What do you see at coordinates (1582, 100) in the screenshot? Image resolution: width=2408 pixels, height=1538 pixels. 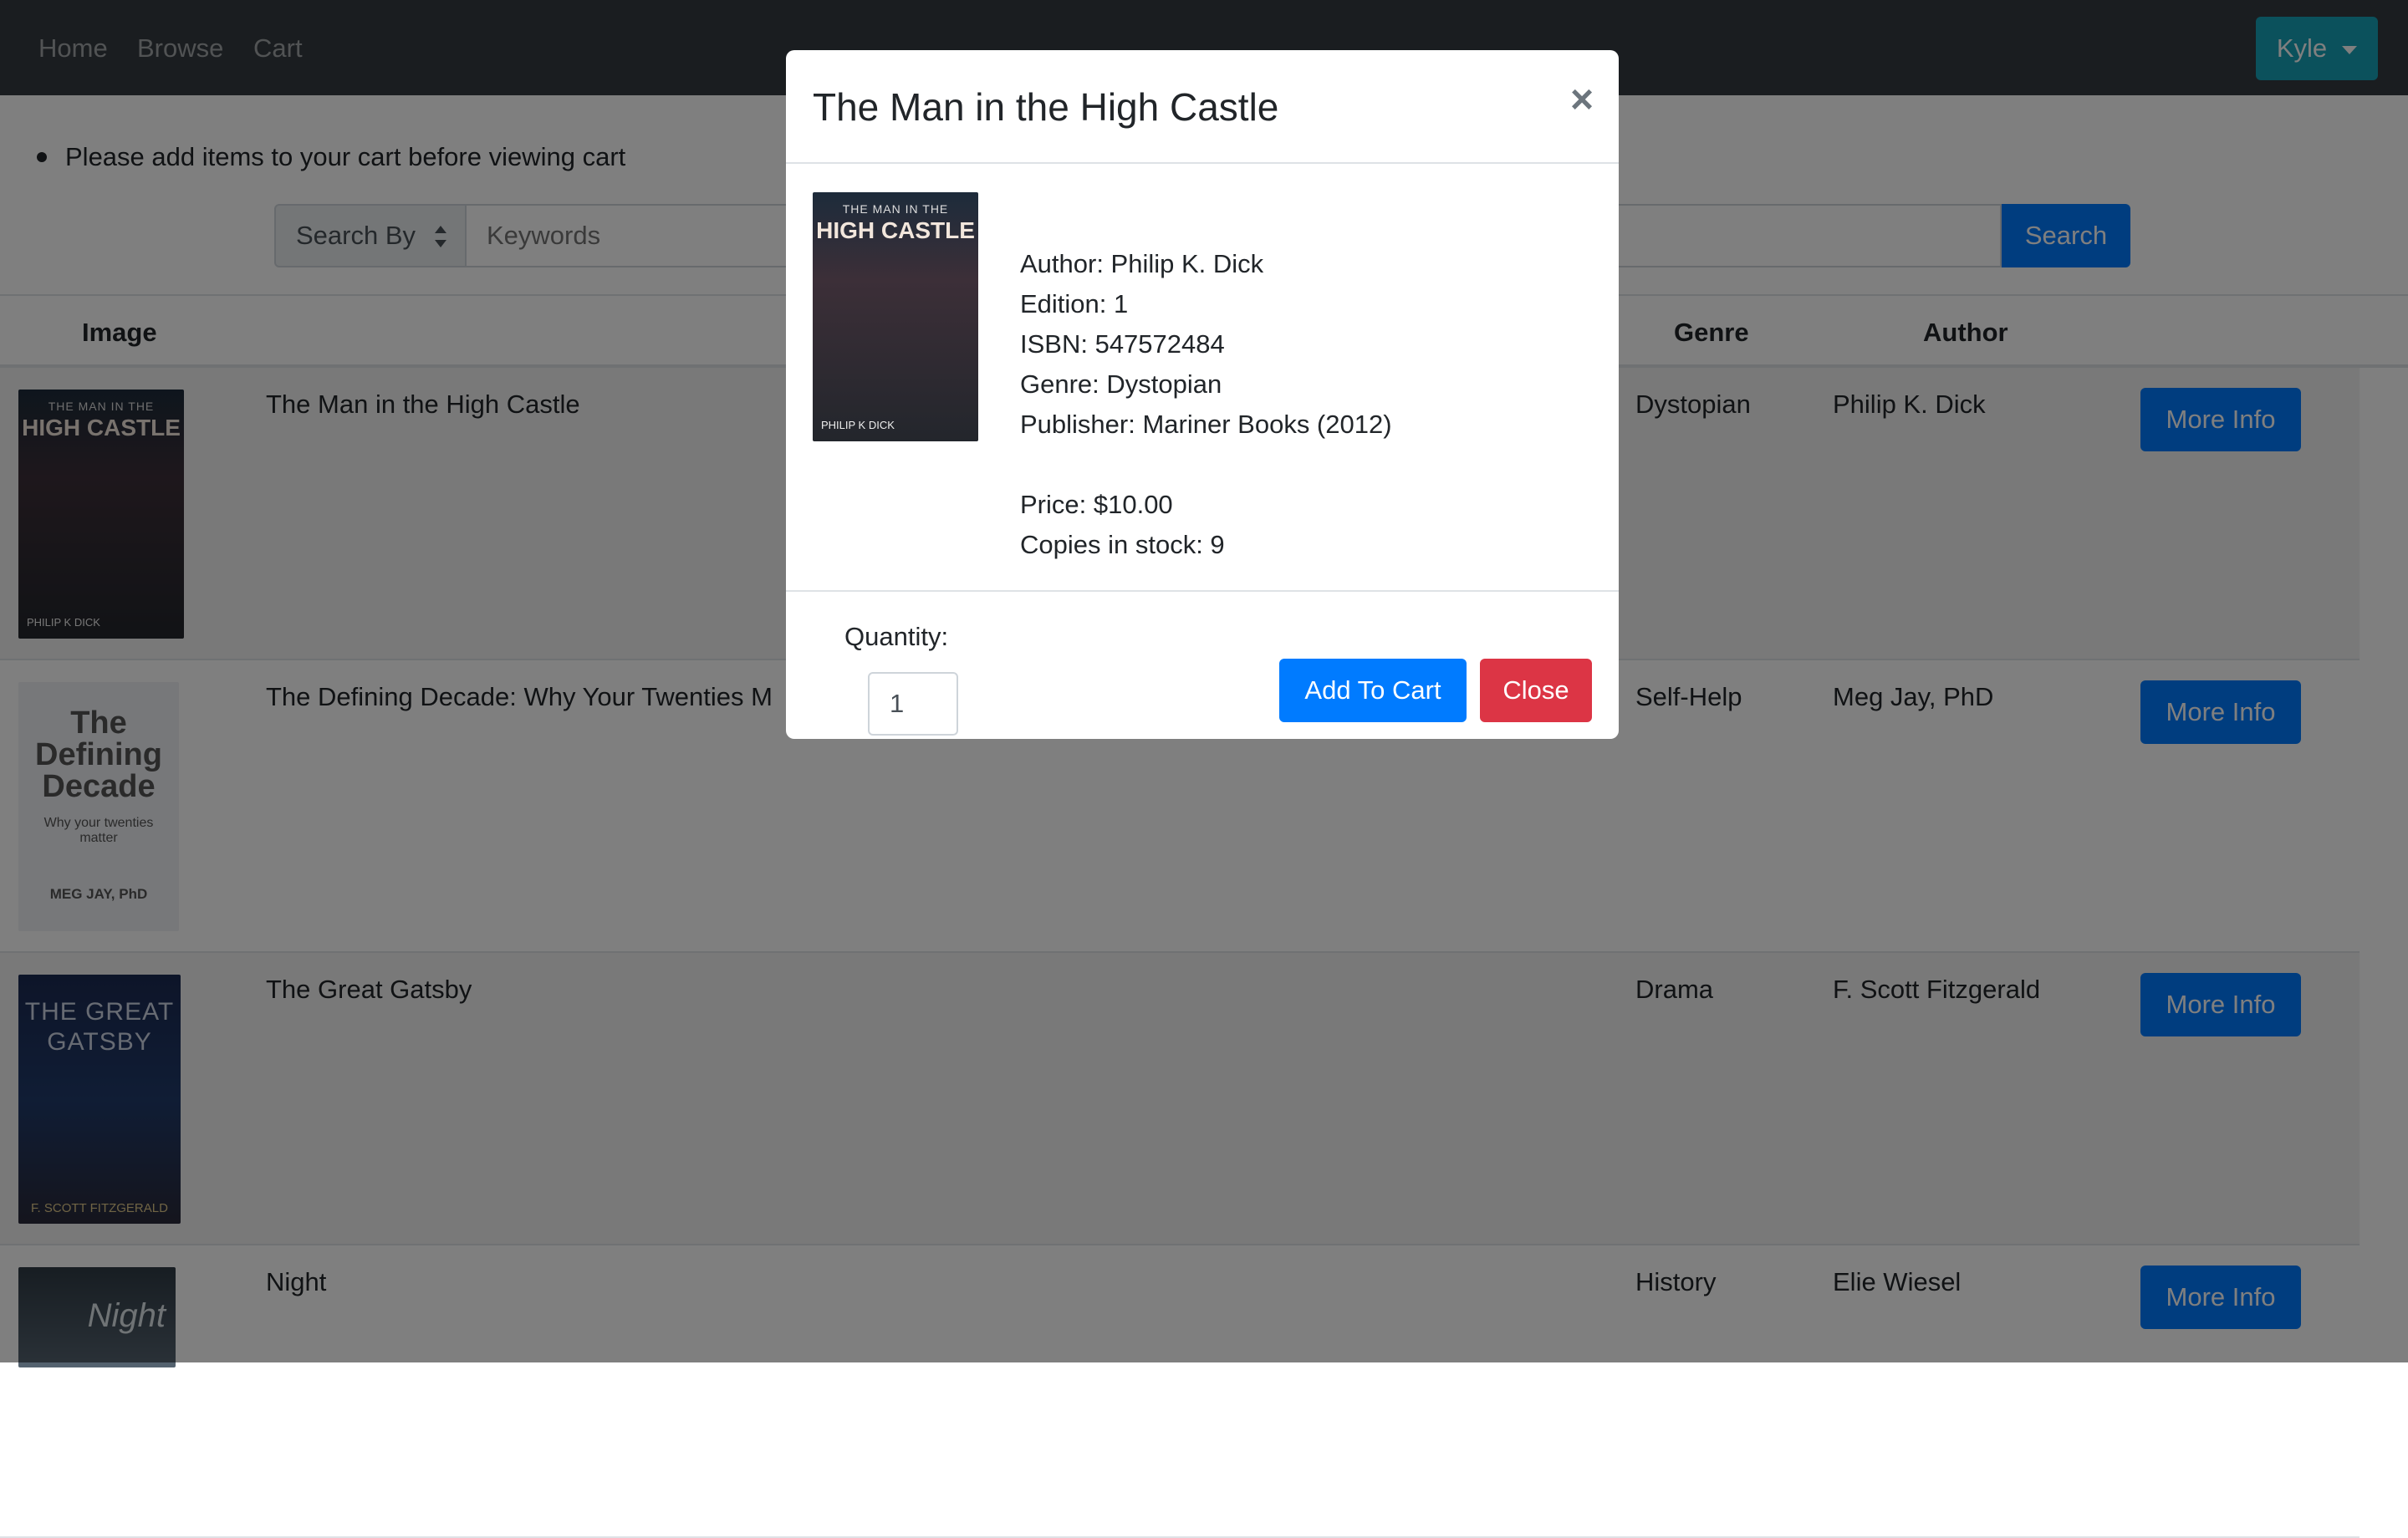 I see `close-icon: ×` at bounding box center [1582, 100].